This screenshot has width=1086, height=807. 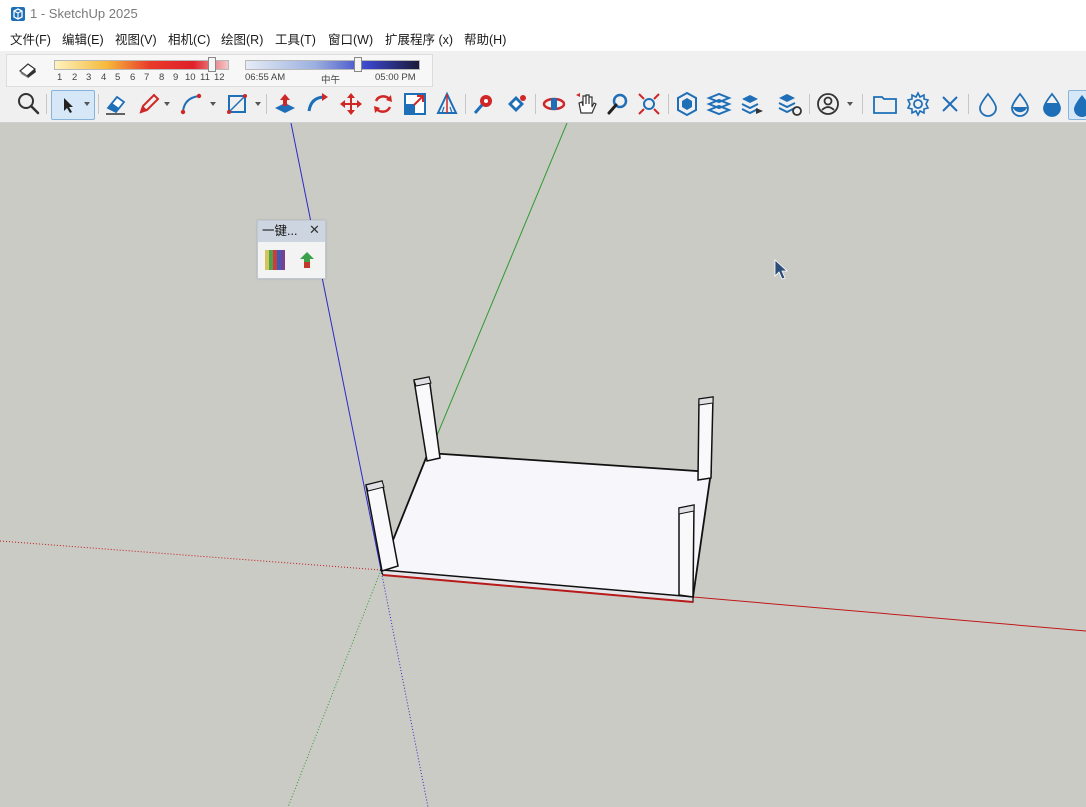 What do you see at coordinates (104, 77) in the screenshot?
I see `month-tick: 4` at bounding box center [104, 77].